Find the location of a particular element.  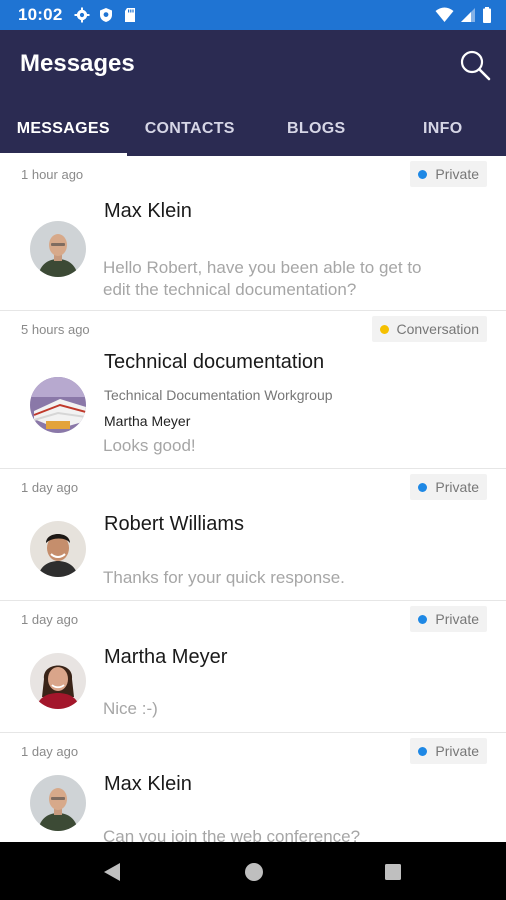

tab-blogs: BLOGS is located at coordinates (316, 133).